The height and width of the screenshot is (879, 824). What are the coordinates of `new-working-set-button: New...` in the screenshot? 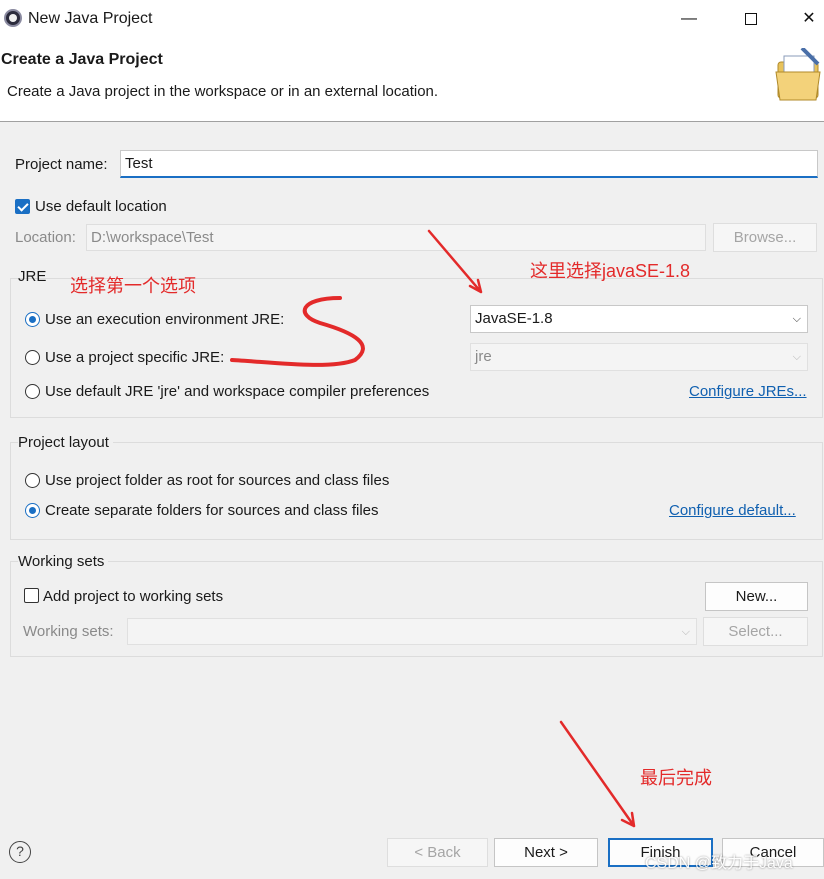 It's located at (756, 596).